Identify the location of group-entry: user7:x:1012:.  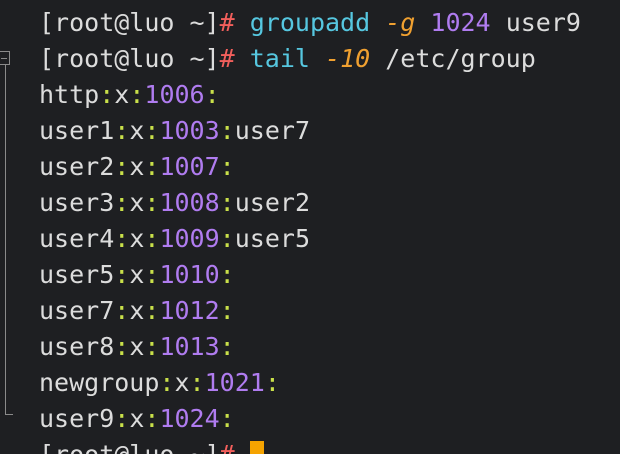
(137, 310).